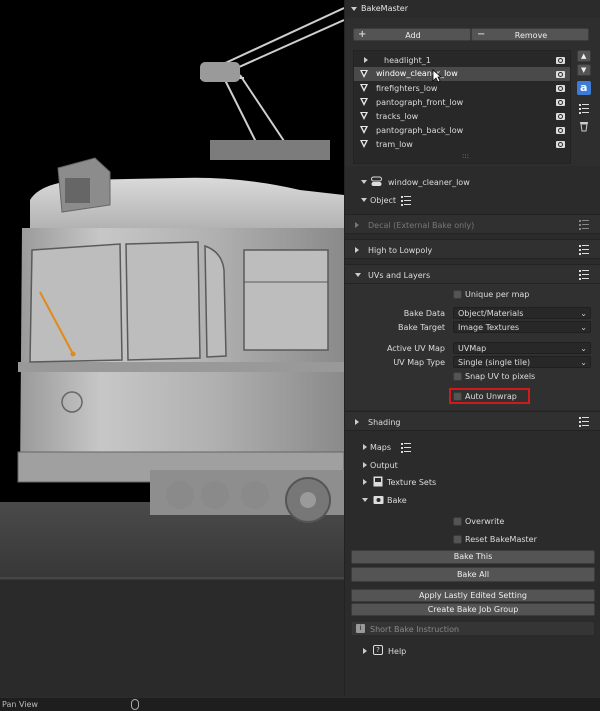  Describe the element at coordinates (530, 34) in the screenshot. I see `remove-button: − Remove` at that location.